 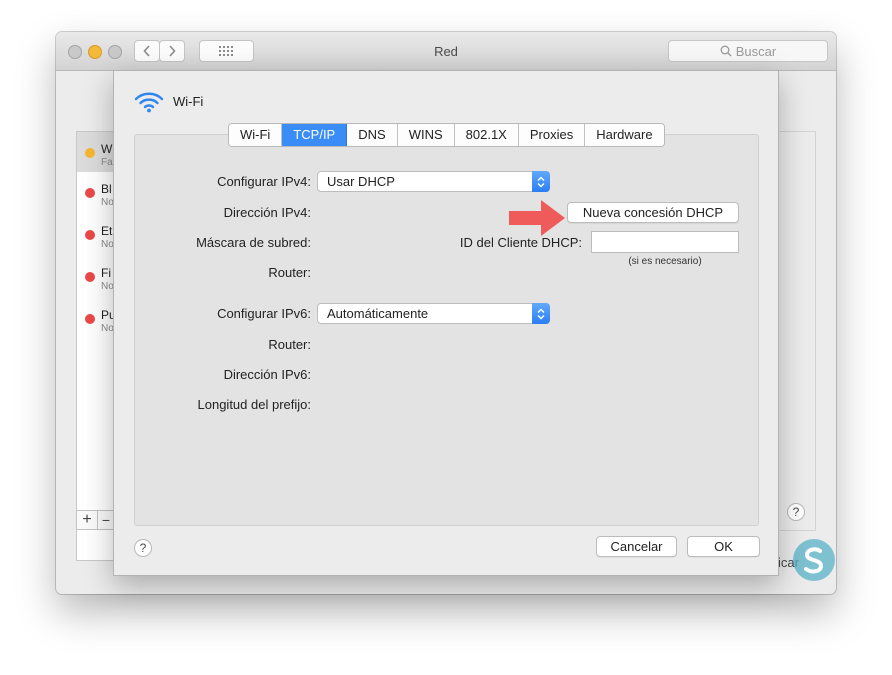 I want to click on watermark-logo-icon, so click(x=814, y=560).